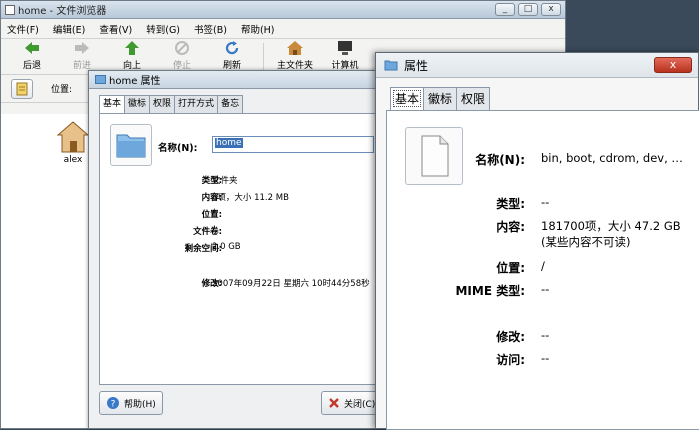 This screenshot has width=699, height=430. I want to click on type-value: --, so click(545, 202).